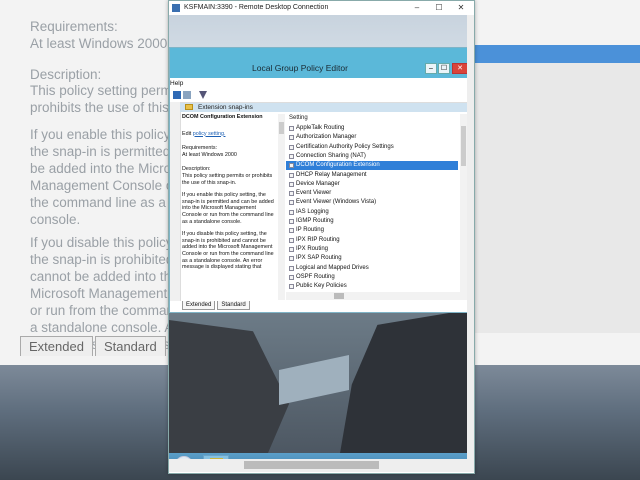 This screenshot has height=480, width=640. I want to click on setting-label: IGMP Routing, so click(315, 221).